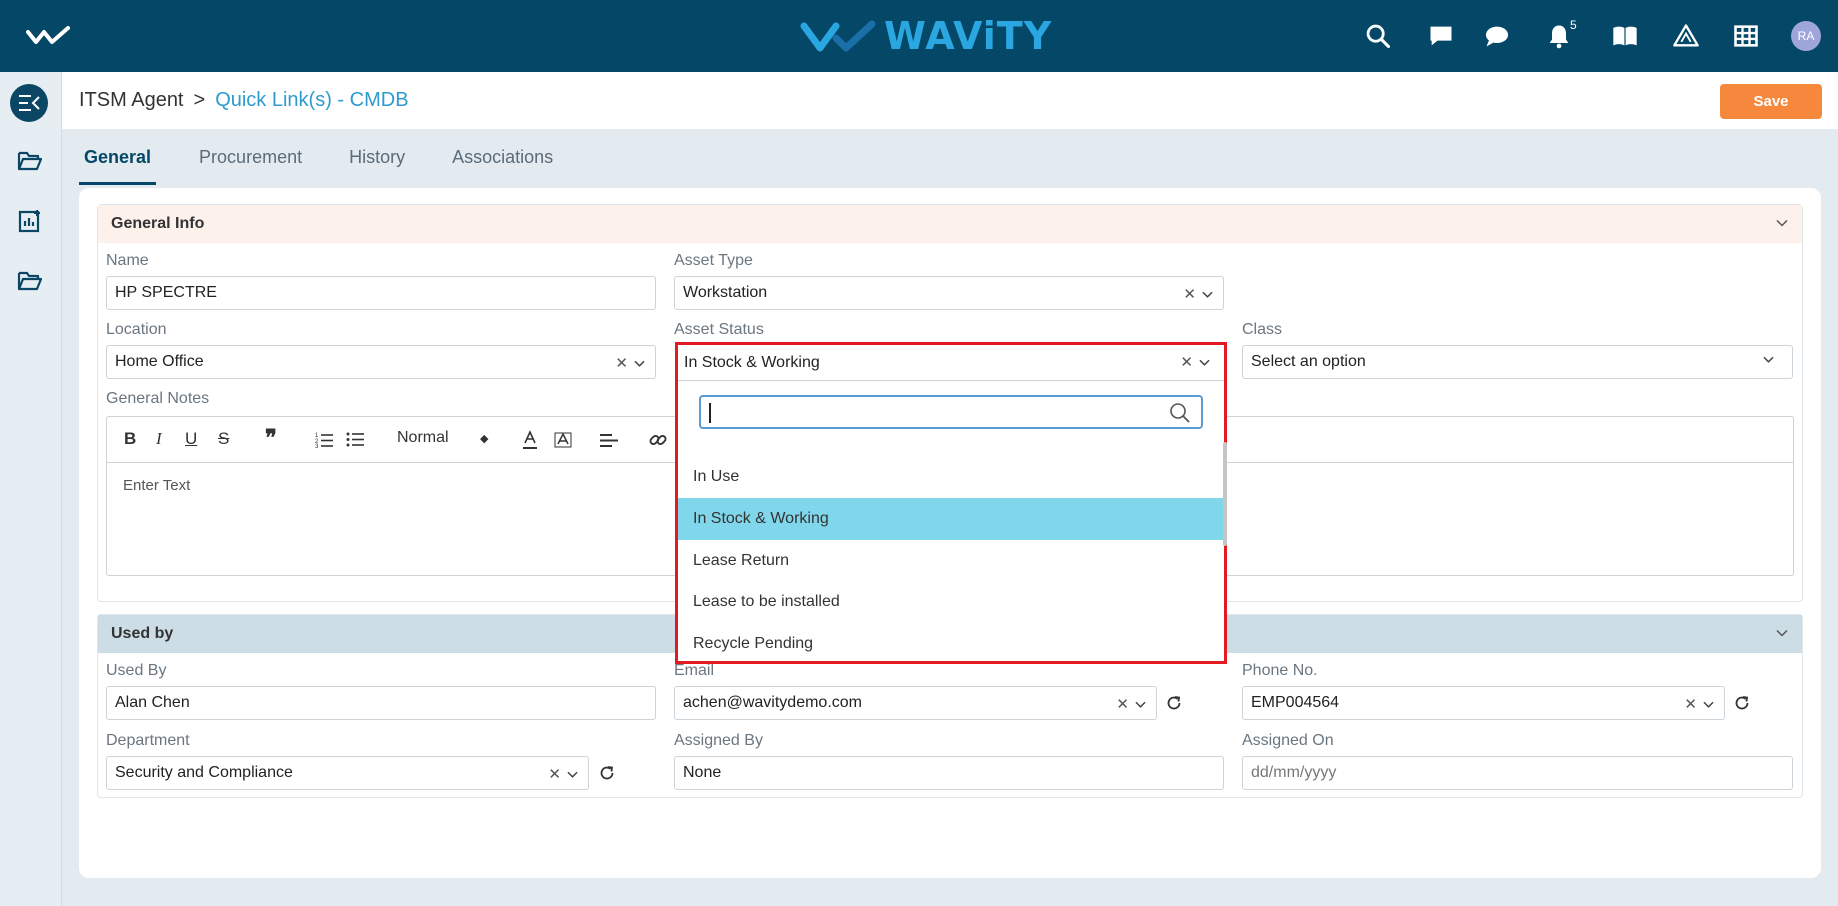  I want to click on department-select: Security and Compliance ✕, so click(347, 773).